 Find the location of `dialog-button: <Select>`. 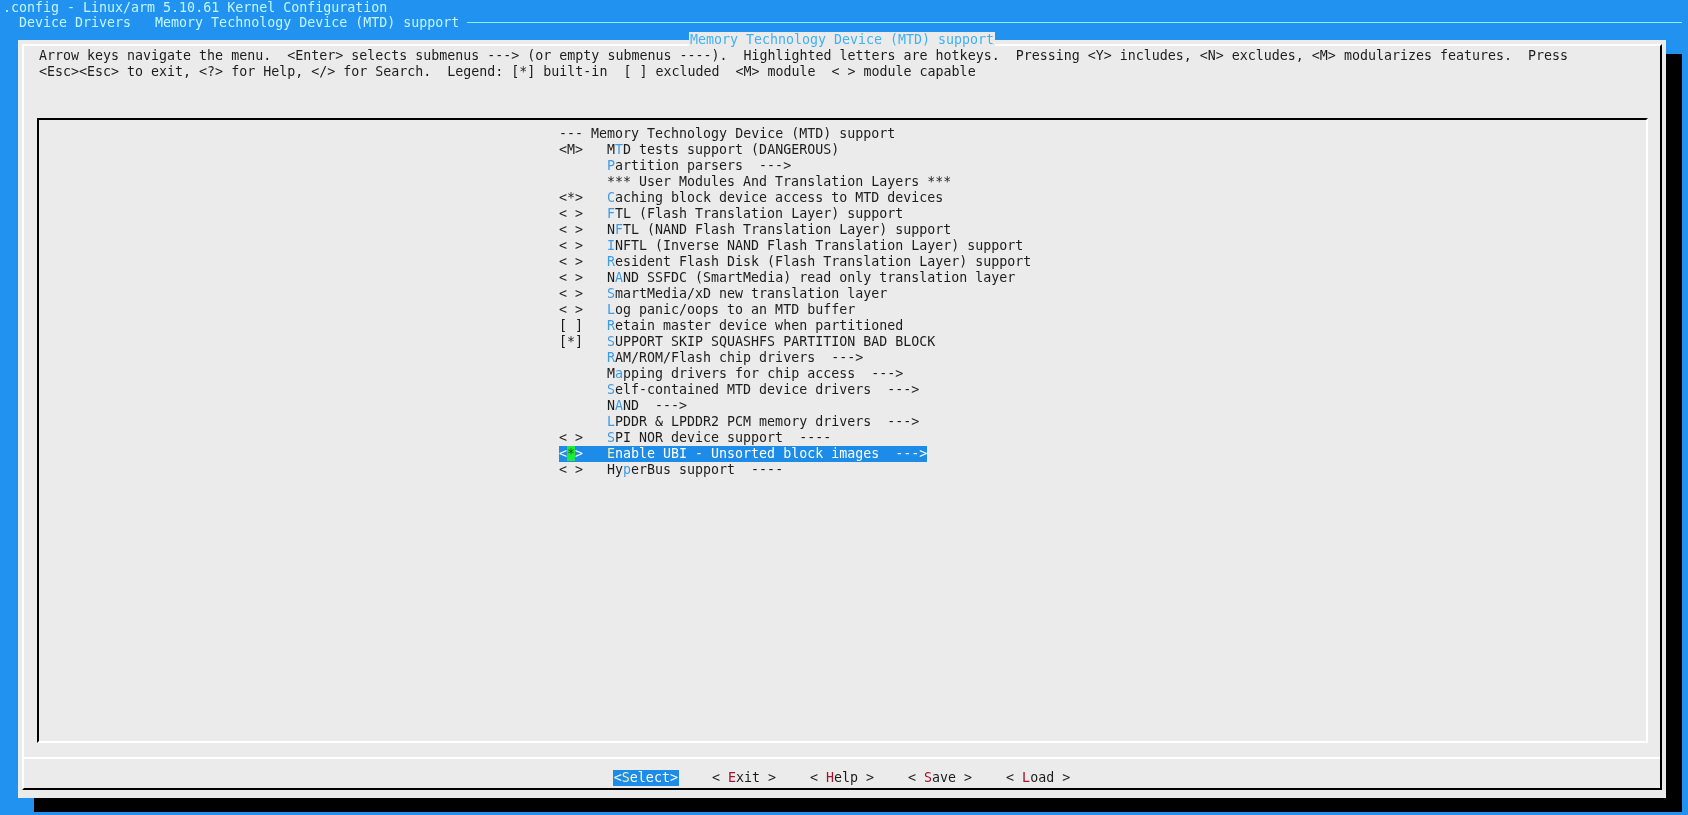

dialog-button: <Select> is located at coordinates (645, 778).